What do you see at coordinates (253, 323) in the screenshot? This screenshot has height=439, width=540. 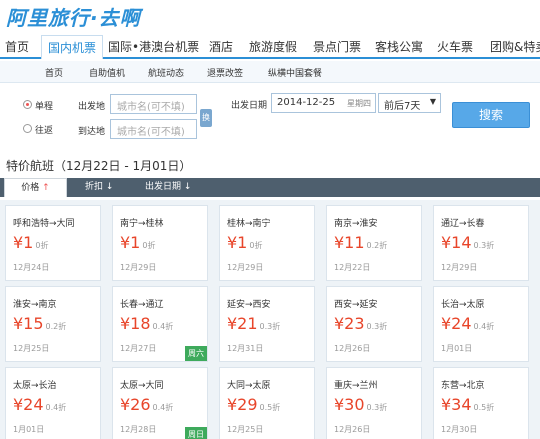 I see `deal-price: ¥21 0.3折` at bounding box center [253, 323].